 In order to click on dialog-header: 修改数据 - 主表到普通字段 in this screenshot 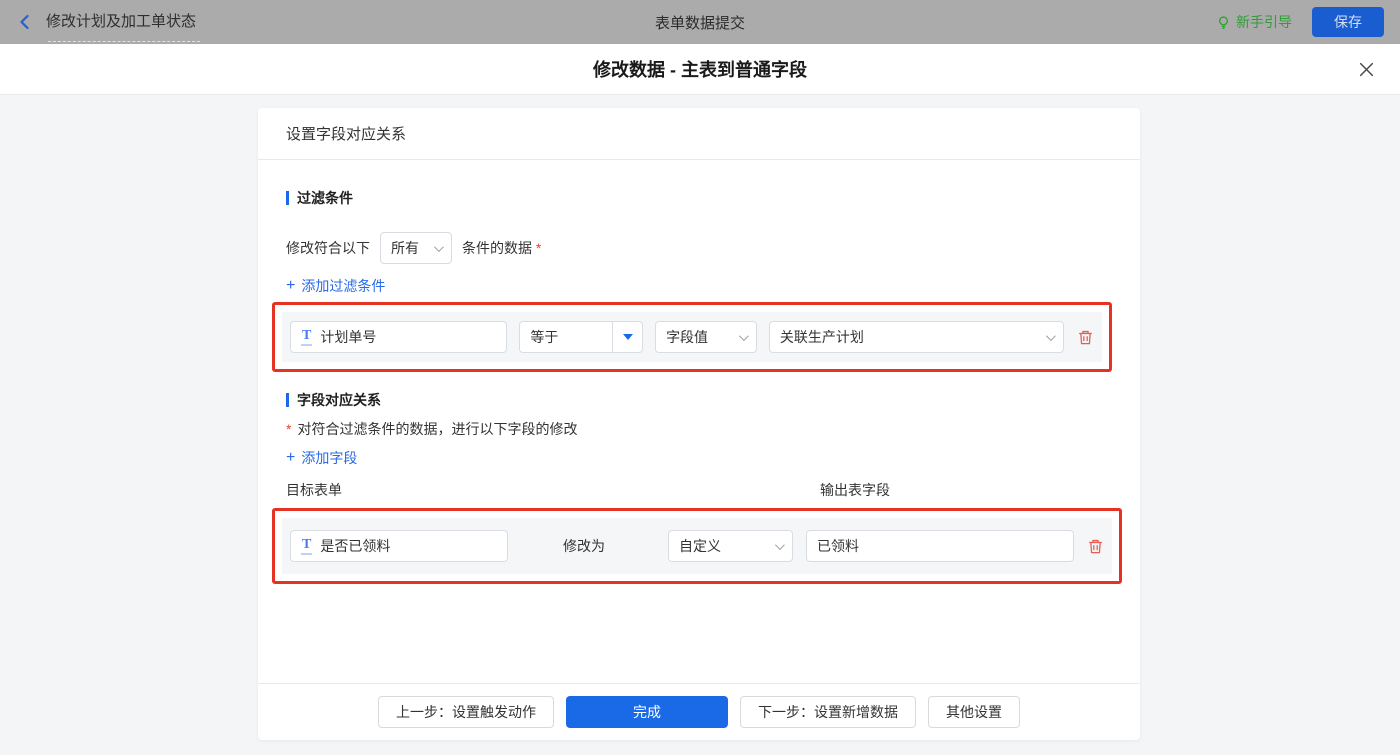, I will do `click(700, 69)`.